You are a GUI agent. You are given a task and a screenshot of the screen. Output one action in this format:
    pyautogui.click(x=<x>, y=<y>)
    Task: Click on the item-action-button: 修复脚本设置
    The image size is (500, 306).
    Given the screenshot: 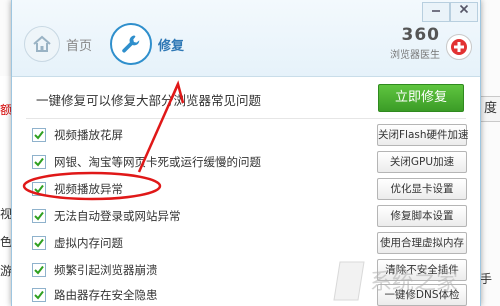 What is the action you would take?
    pyautogui.click(x=422, y=216)
    